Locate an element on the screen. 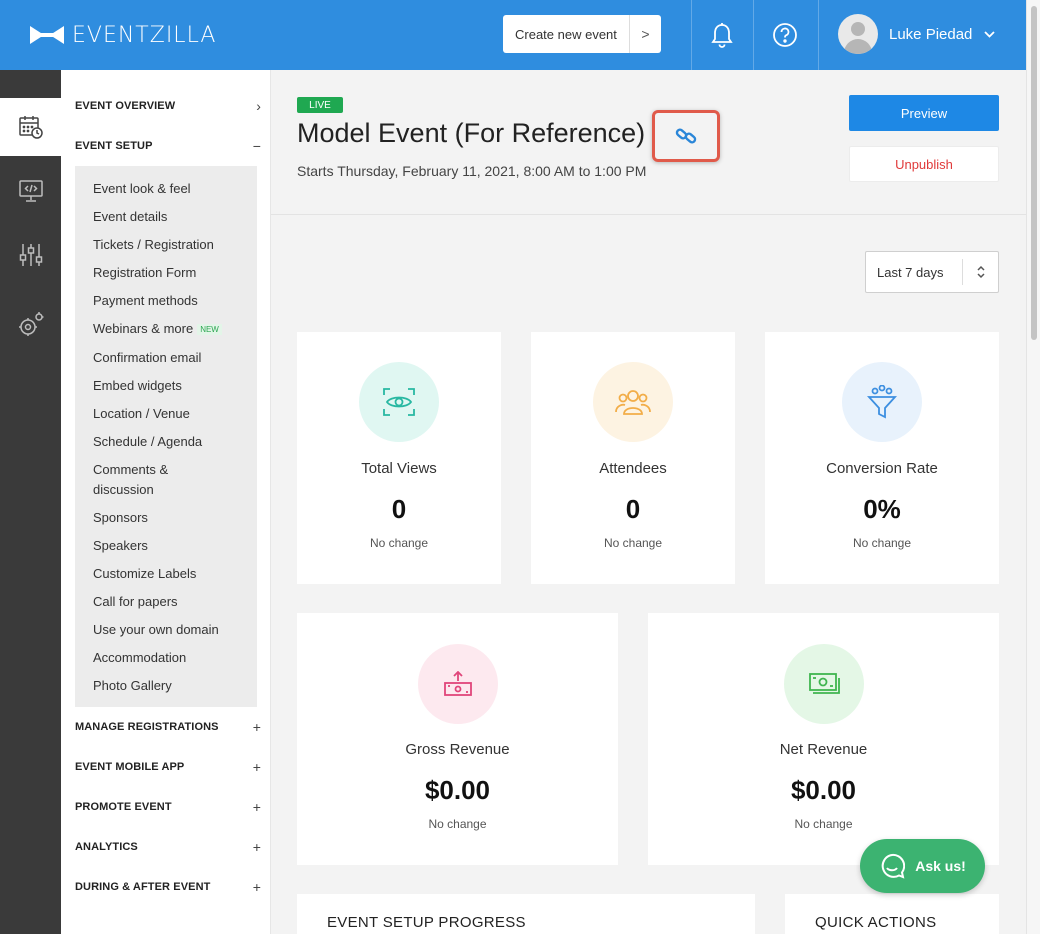  section-promote-event: PROMOTE EVENT + is located at coordinates (168, 807).